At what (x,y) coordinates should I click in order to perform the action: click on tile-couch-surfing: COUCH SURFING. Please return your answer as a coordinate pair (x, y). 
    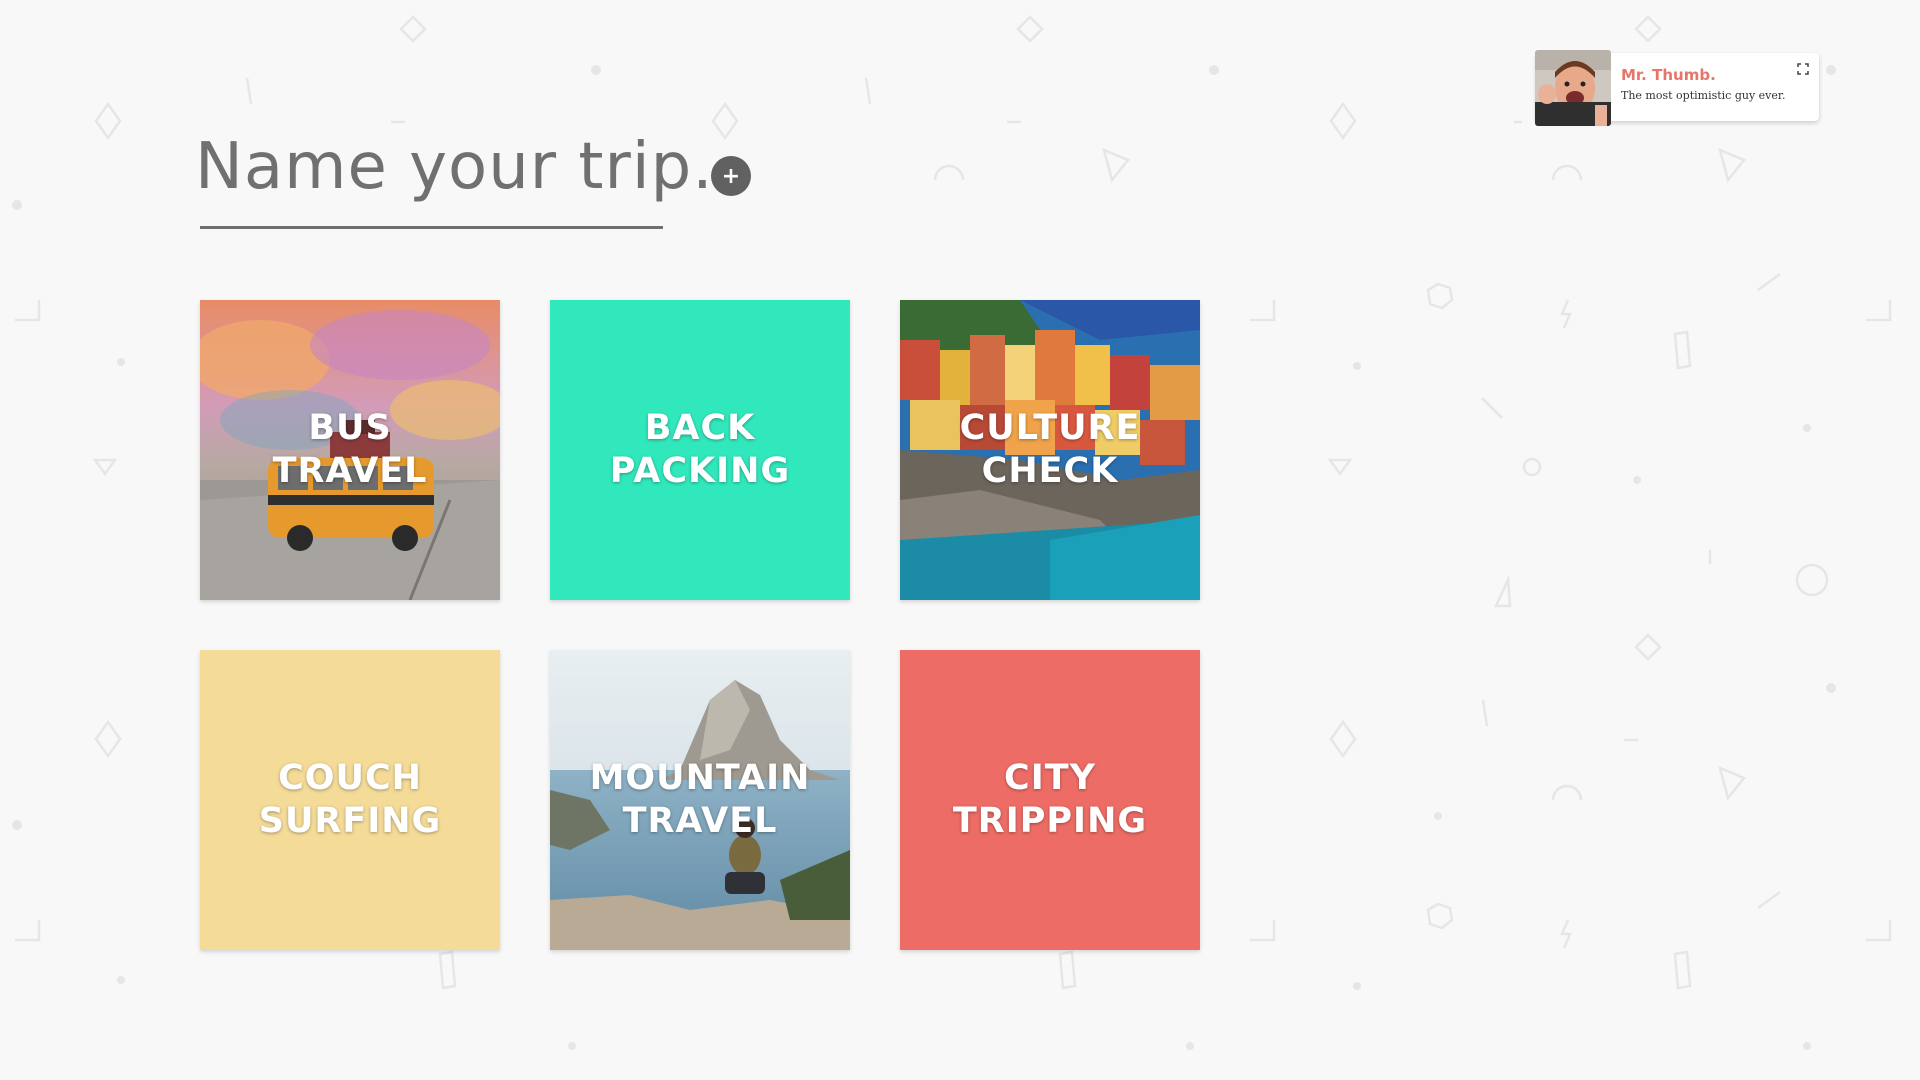
    Looking at the image, I should click on (350, 800).